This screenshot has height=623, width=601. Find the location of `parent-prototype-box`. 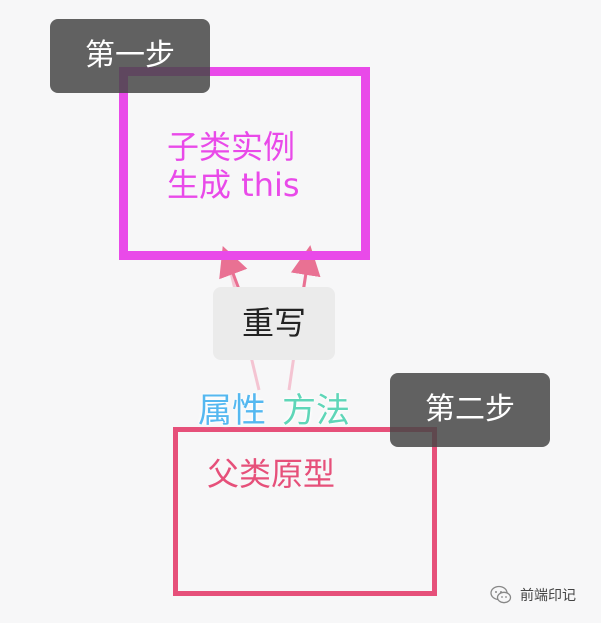

parent-prototype-box is located at coordinates (305, 511).